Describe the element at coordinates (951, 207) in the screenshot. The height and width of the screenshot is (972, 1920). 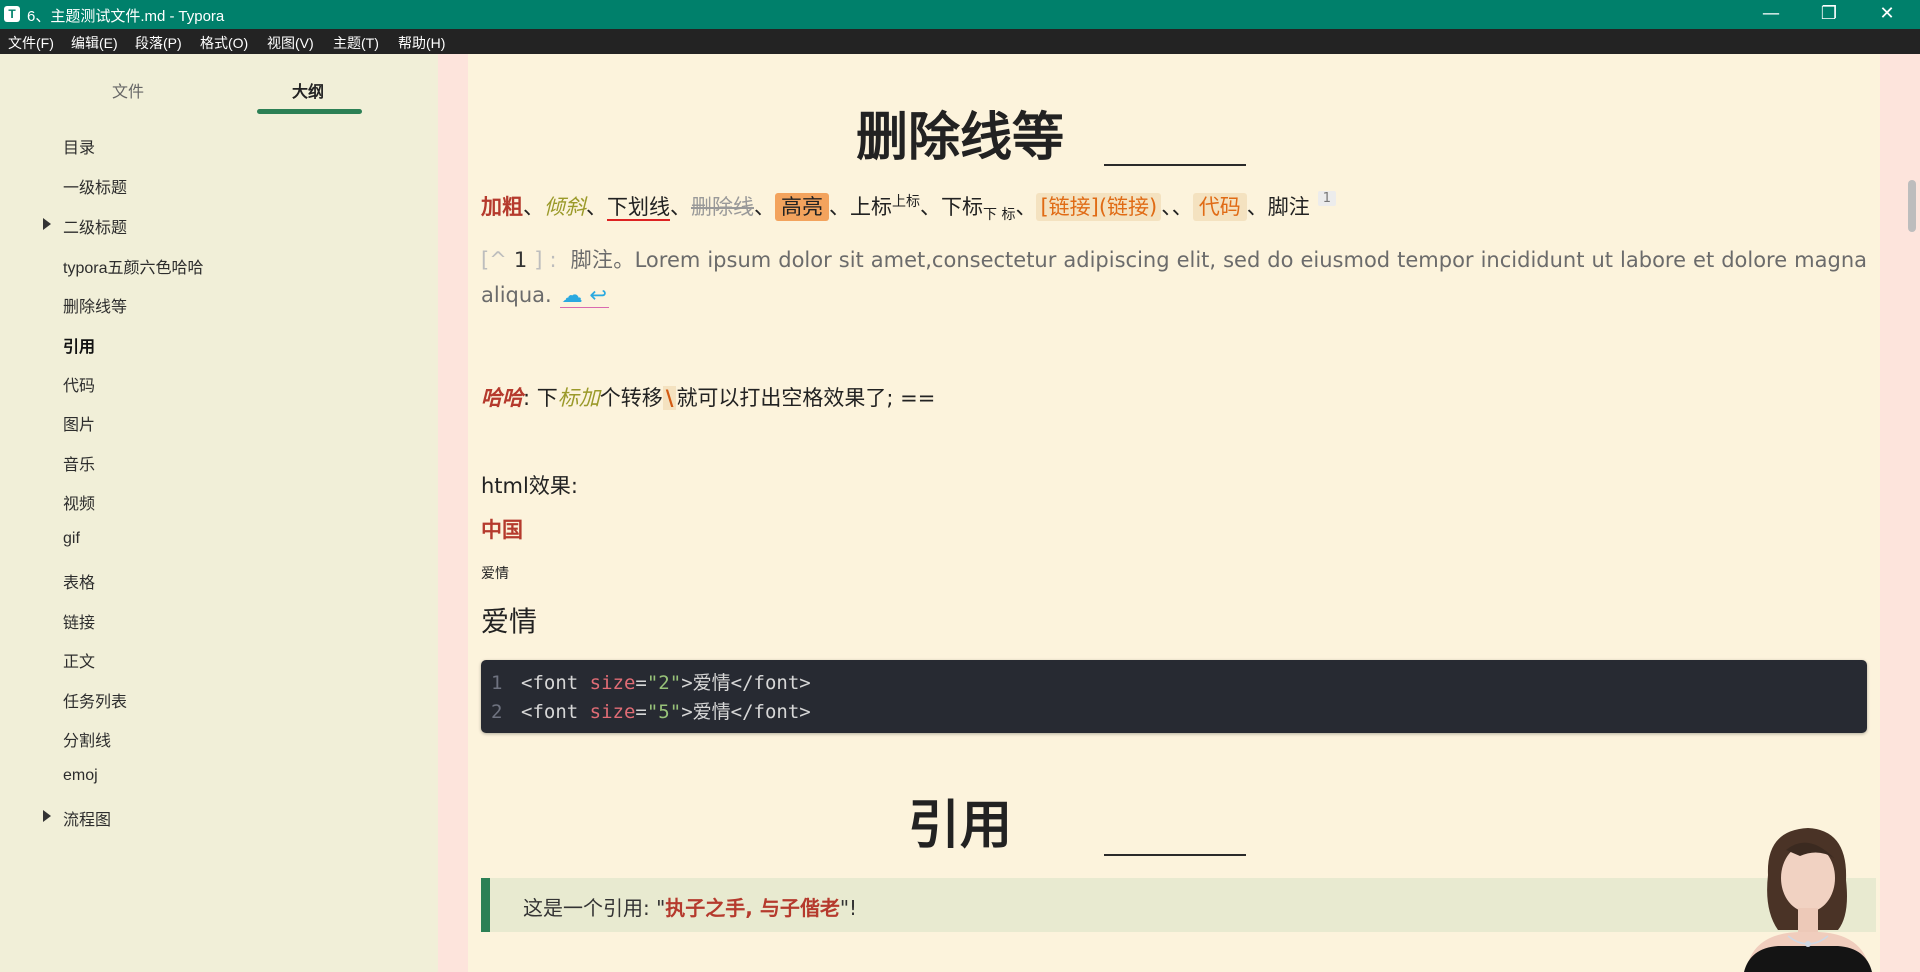
I see `separator: 、下标` at that location.